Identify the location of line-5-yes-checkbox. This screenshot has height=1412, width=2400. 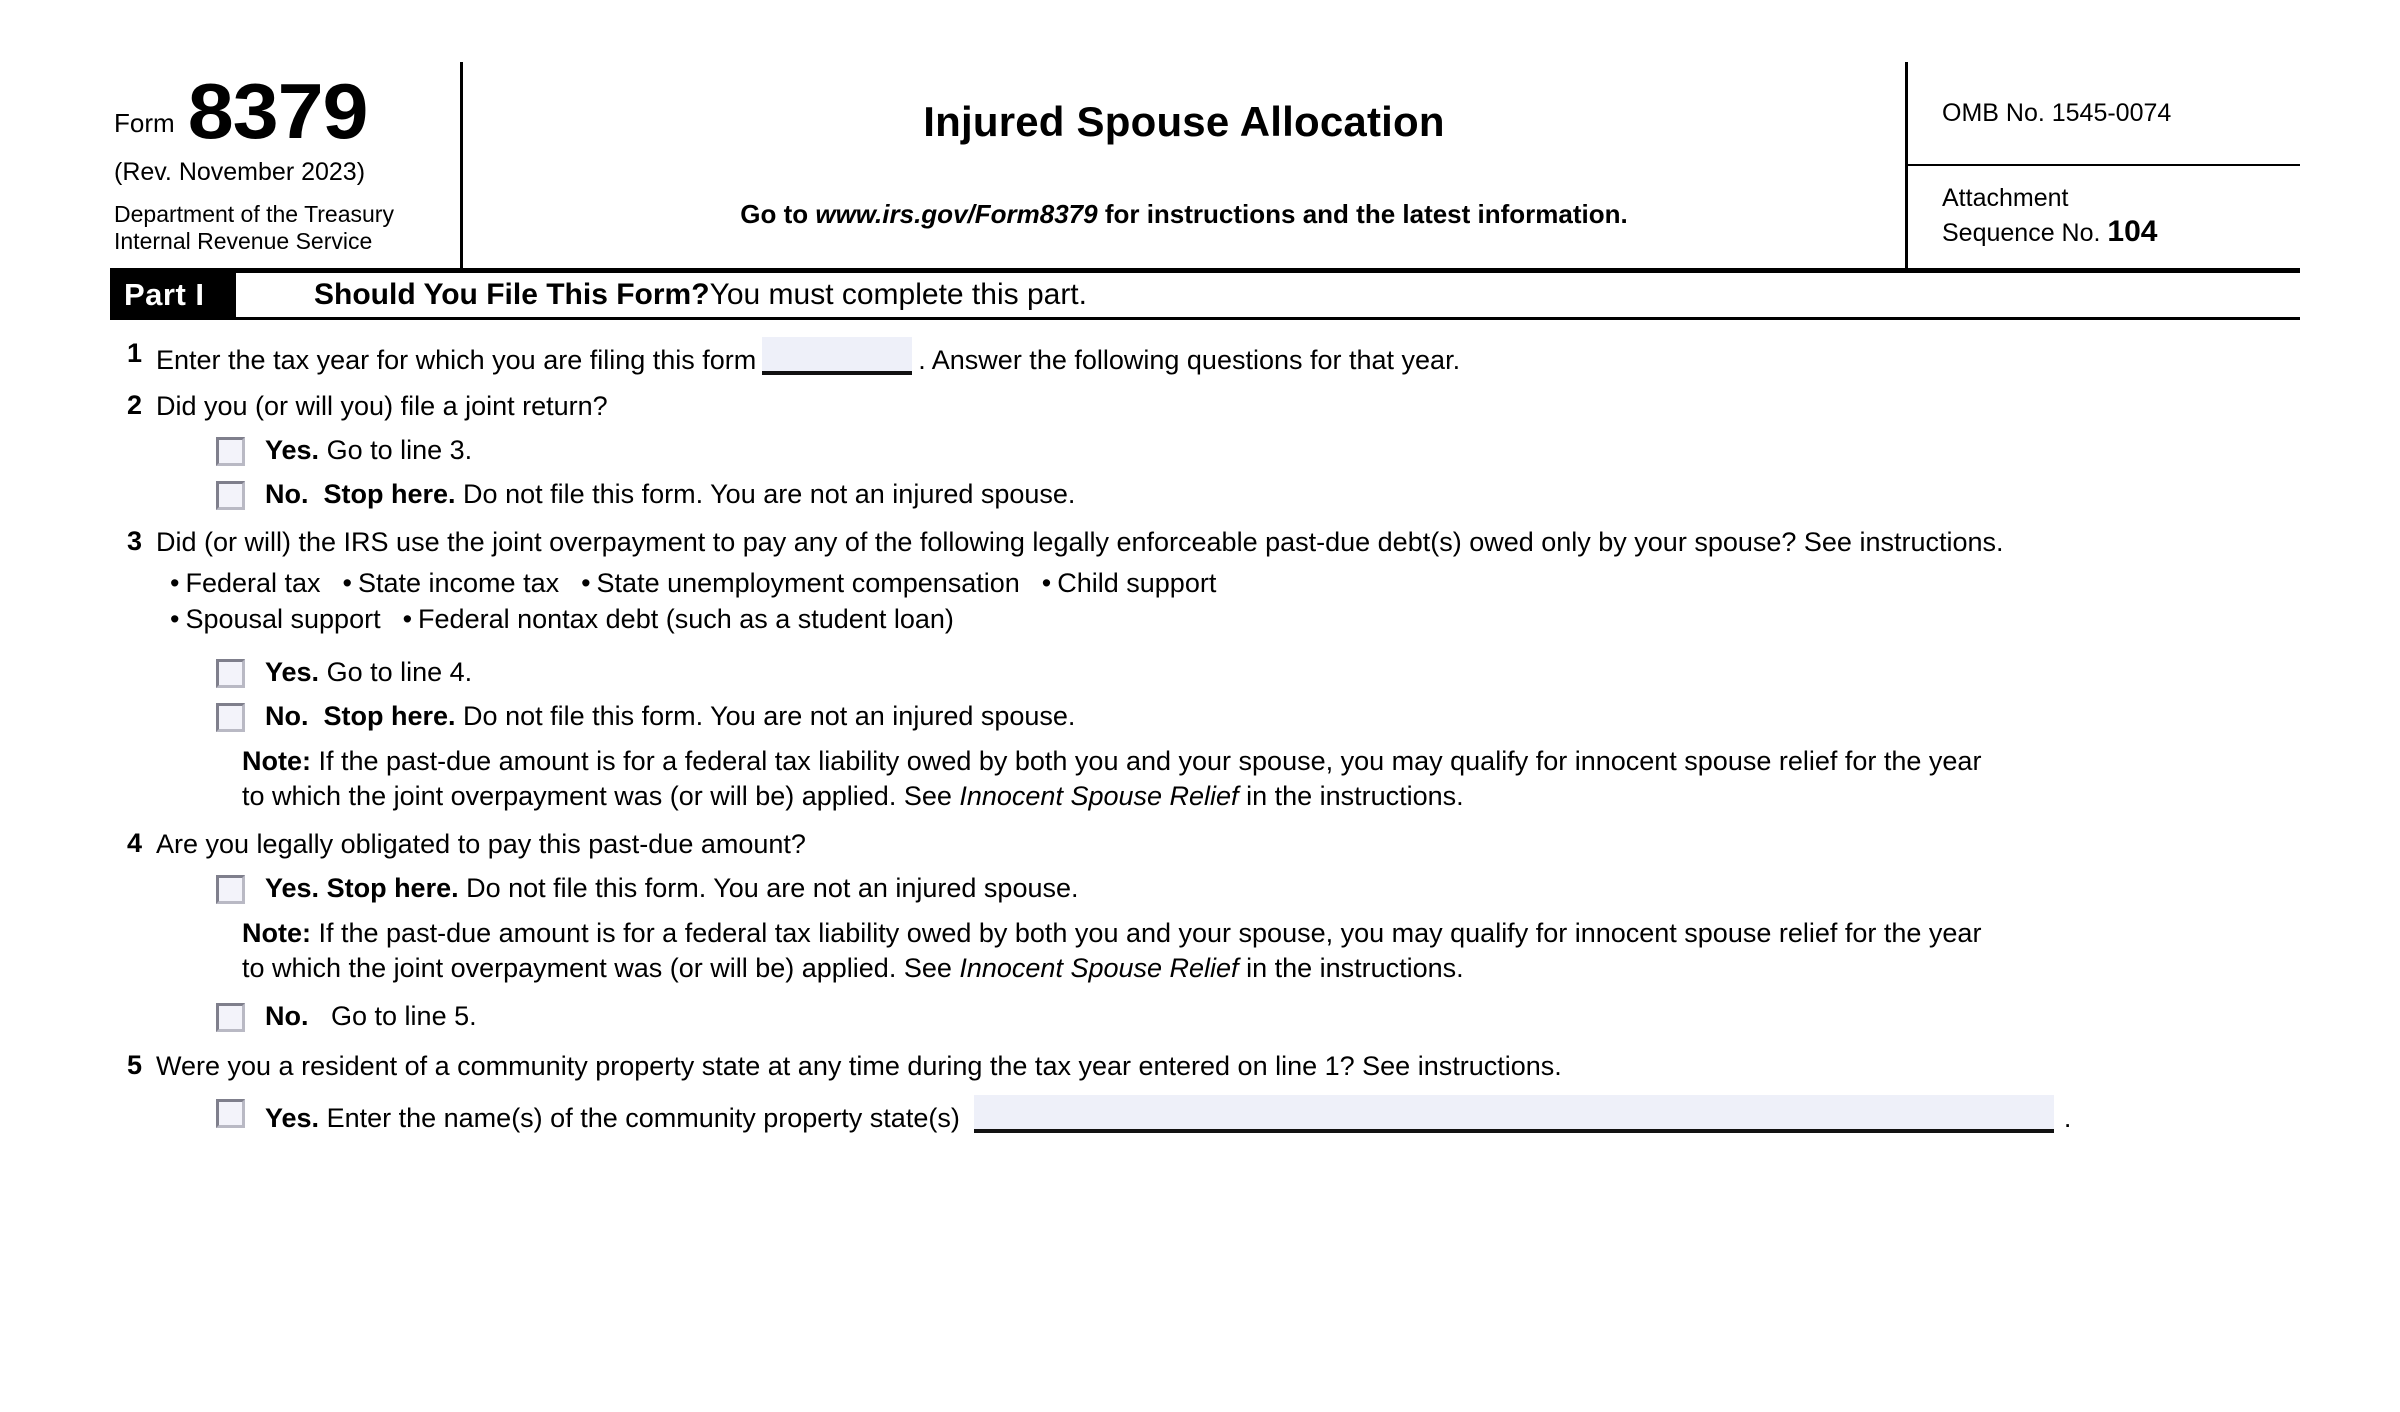
(230, 1113).